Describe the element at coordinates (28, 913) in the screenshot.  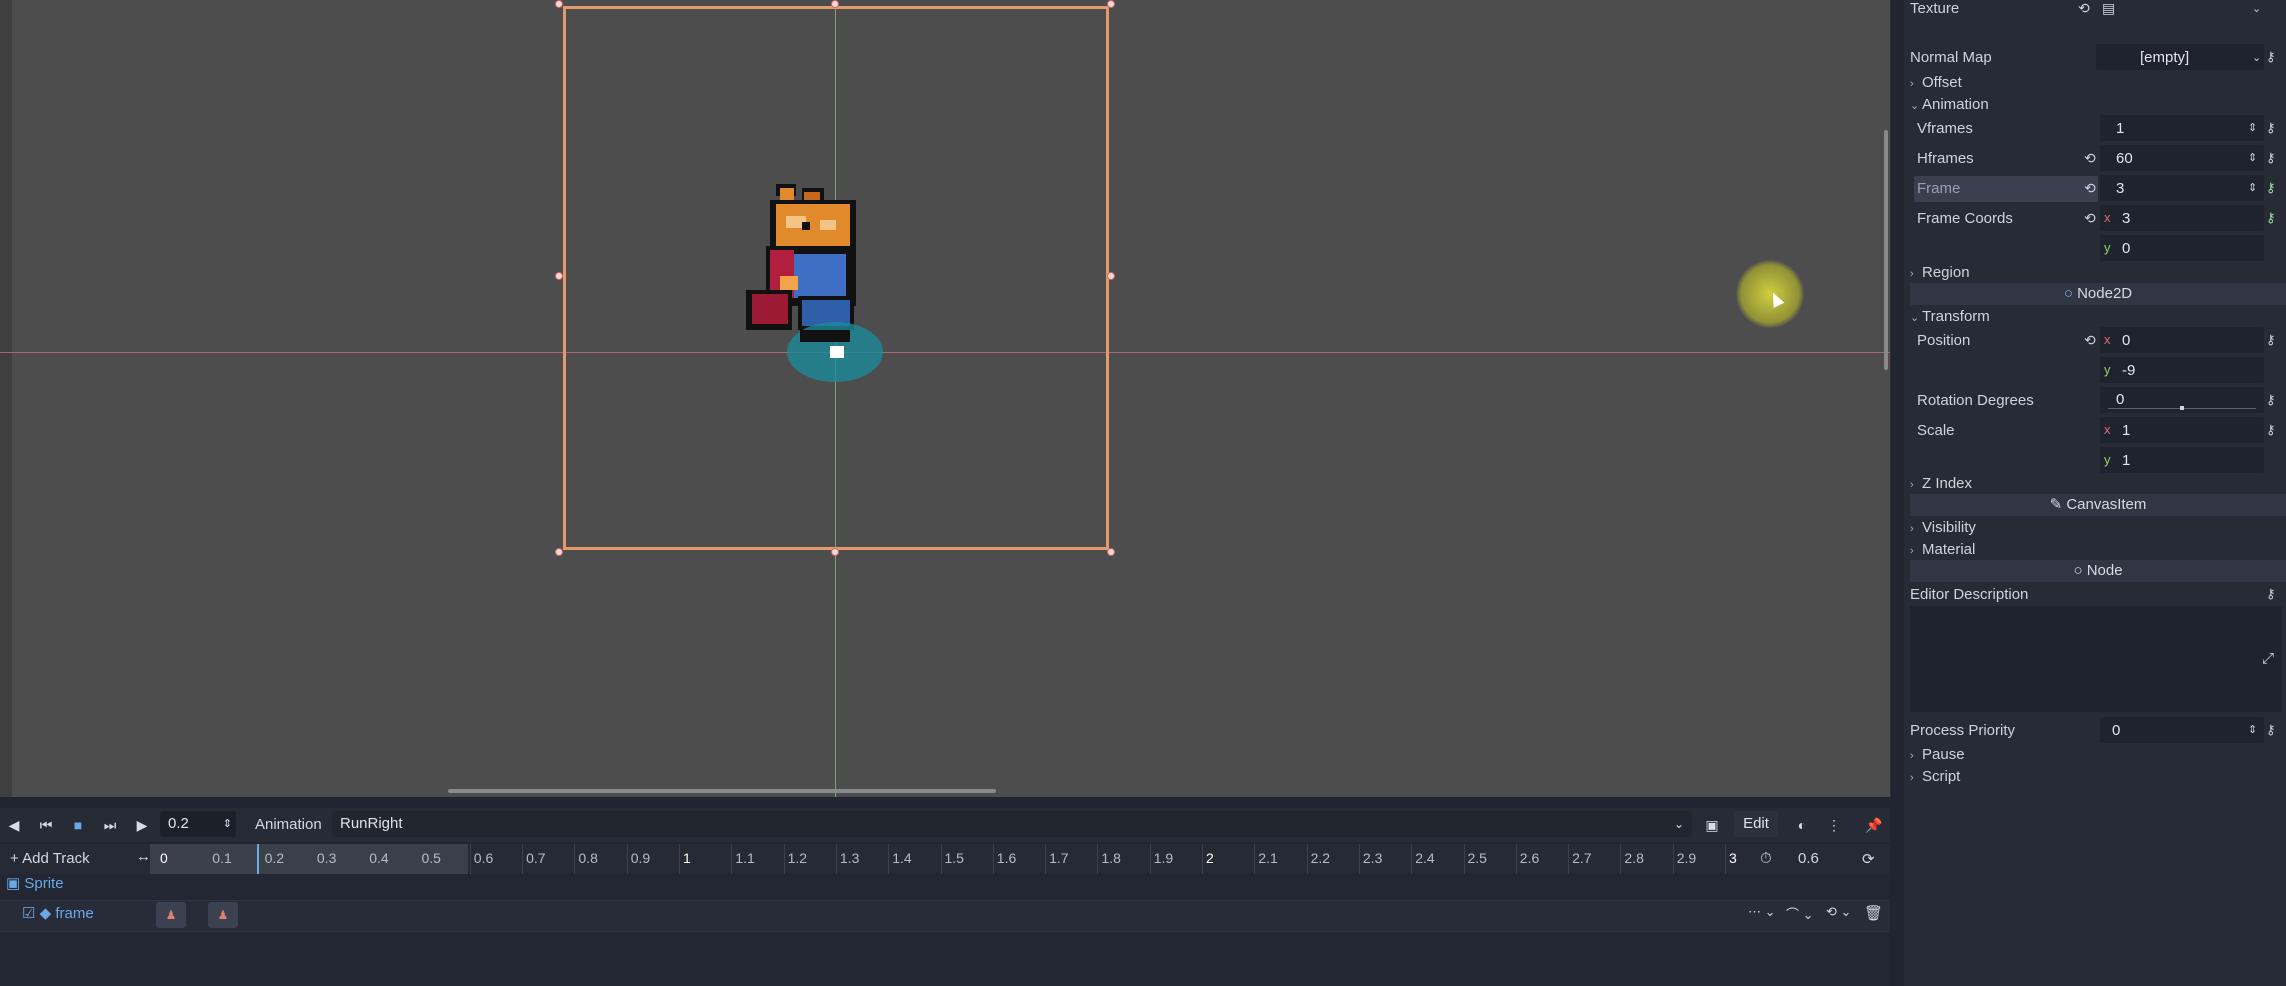
I see `checkbox-icon: ☑` at that location.